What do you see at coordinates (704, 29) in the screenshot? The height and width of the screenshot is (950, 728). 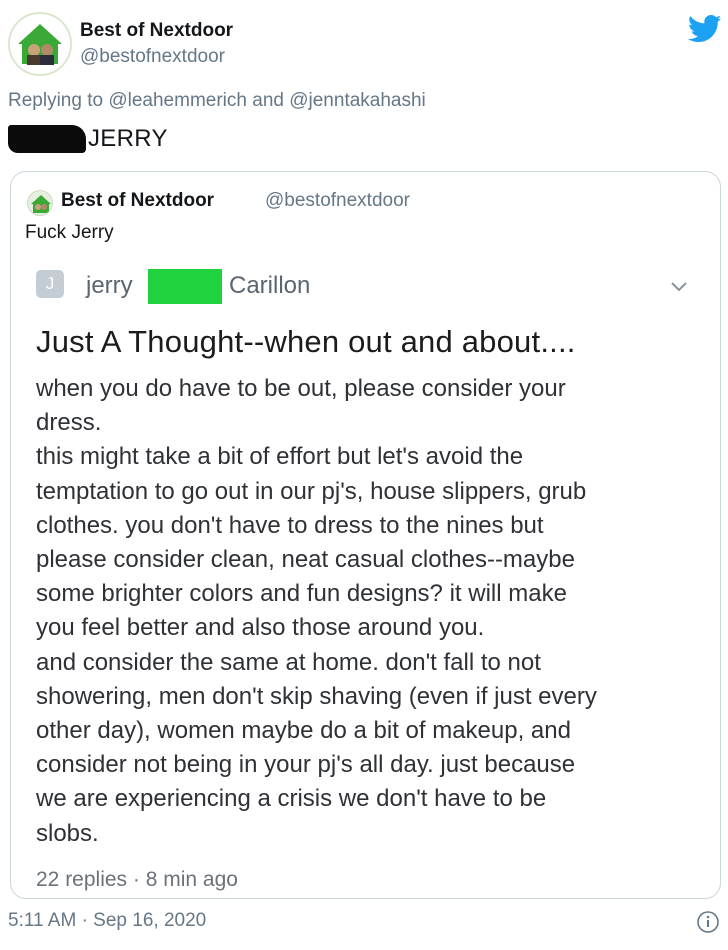 I see `twitter-bird-icon` at bounding box center [704, 29].